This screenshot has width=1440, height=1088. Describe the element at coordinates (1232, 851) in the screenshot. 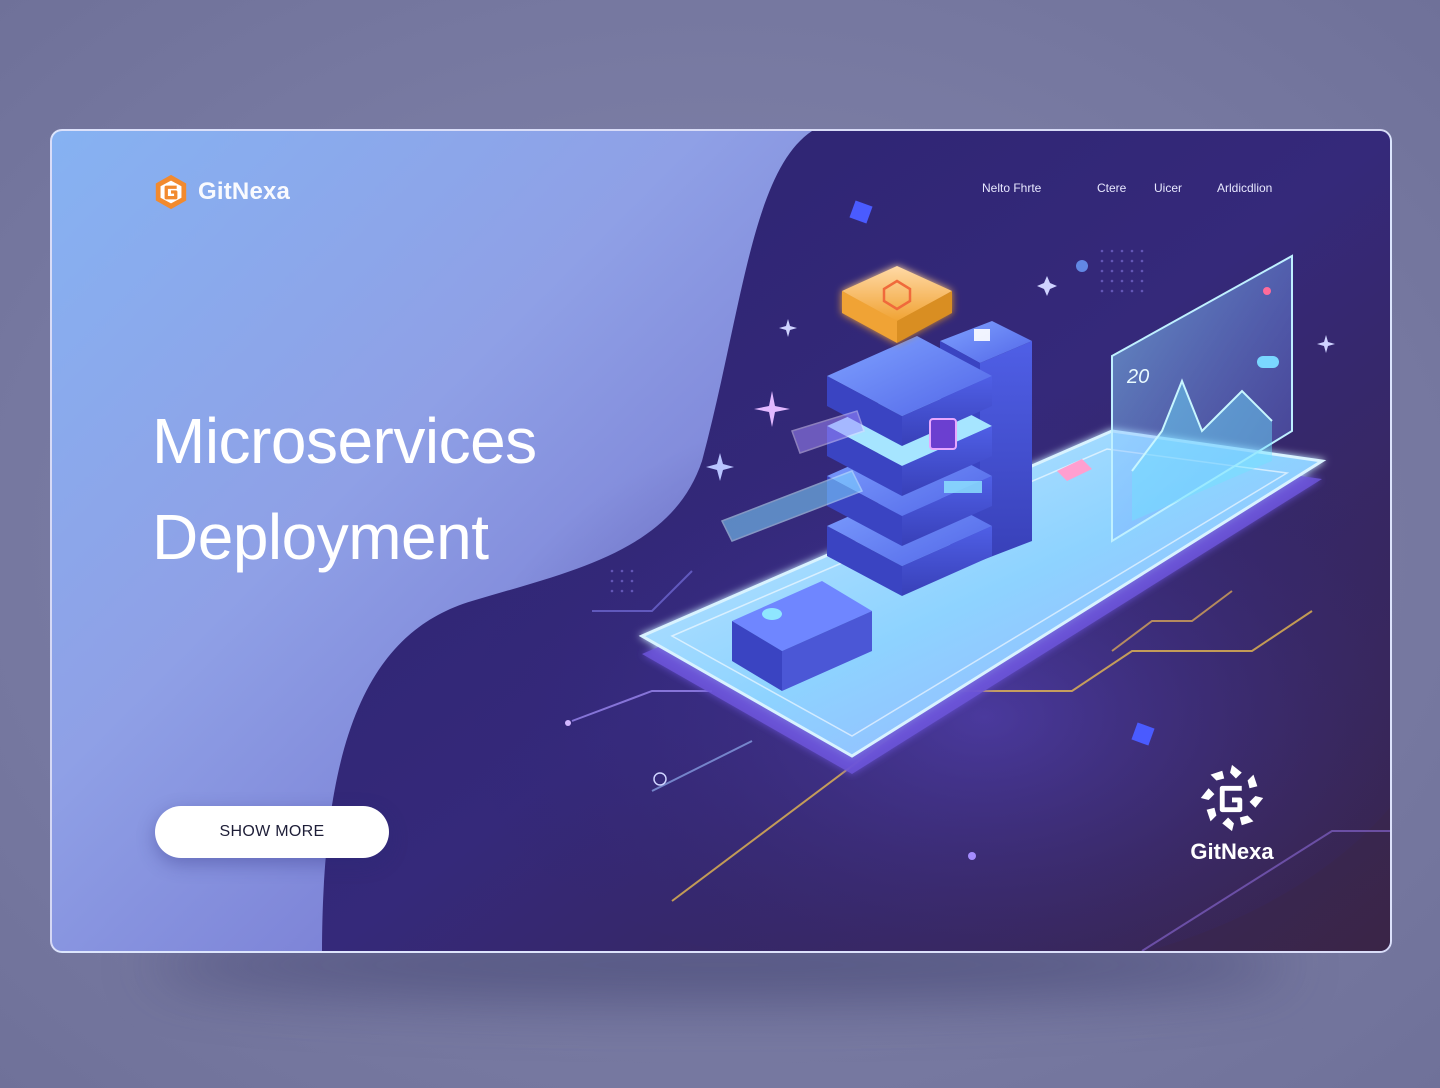

I see `footer-brand-name: GitNexa` at that location.